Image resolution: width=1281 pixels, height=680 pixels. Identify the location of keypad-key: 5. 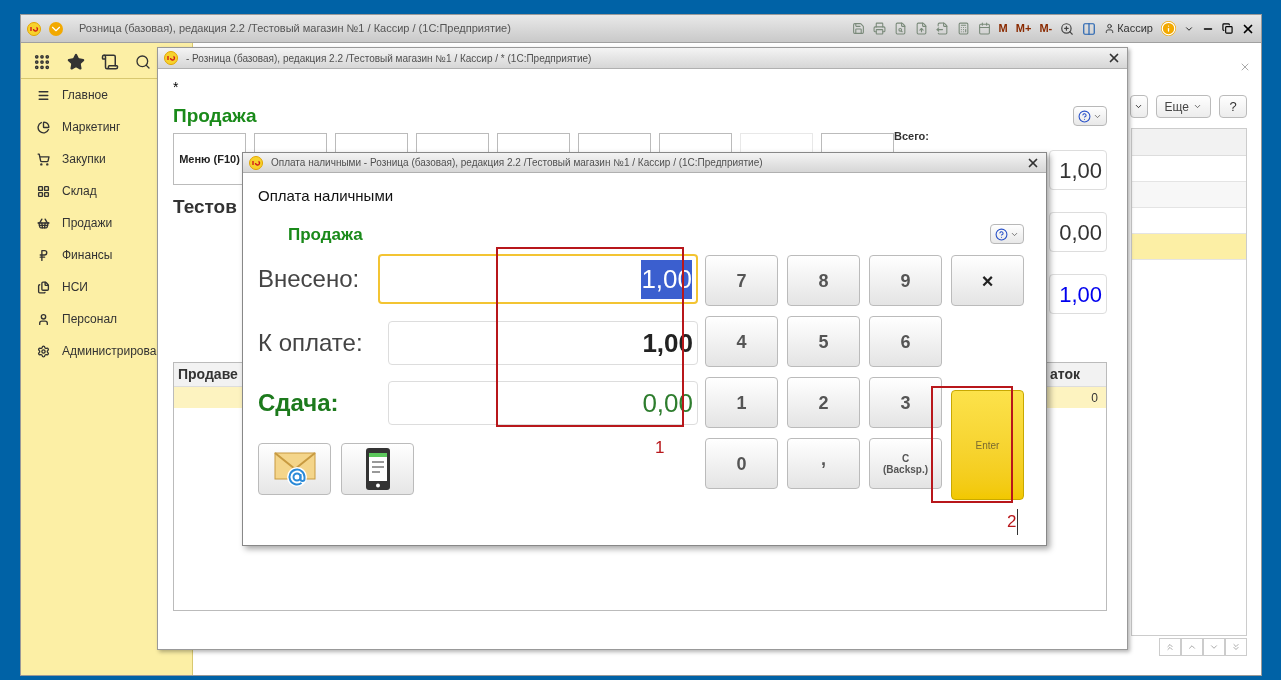
(823, 341).